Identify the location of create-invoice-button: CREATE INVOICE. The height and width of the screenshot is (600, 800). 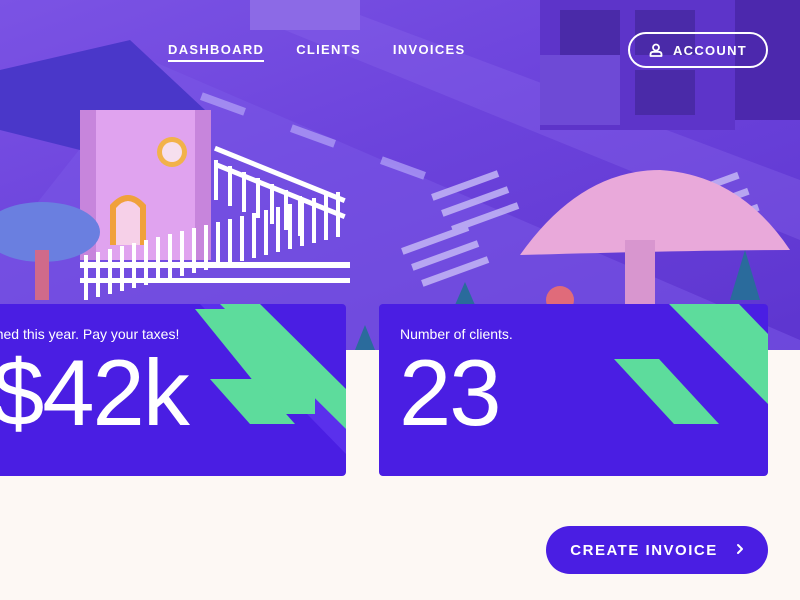
(657, 550).